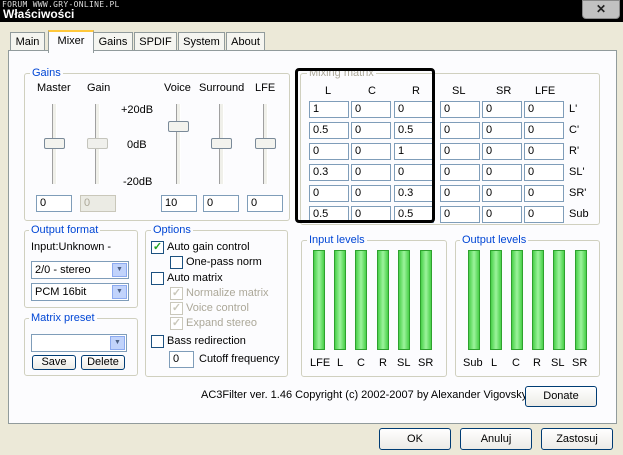  What do you see at coordinates (577, 439) in the screenshot?
I see `apply-button: Zastosuj` at bounding box center [577, 439].